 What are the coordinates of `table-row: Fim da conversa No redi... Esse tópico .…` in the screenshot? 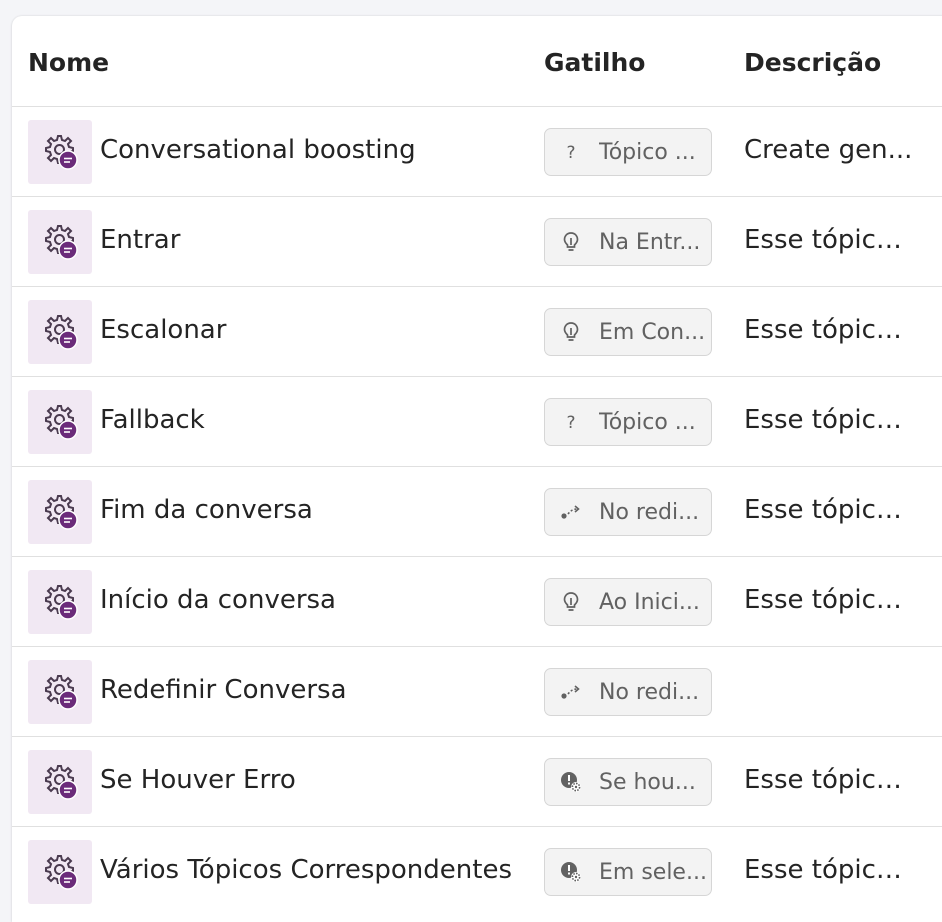 It's located at (477, 512).